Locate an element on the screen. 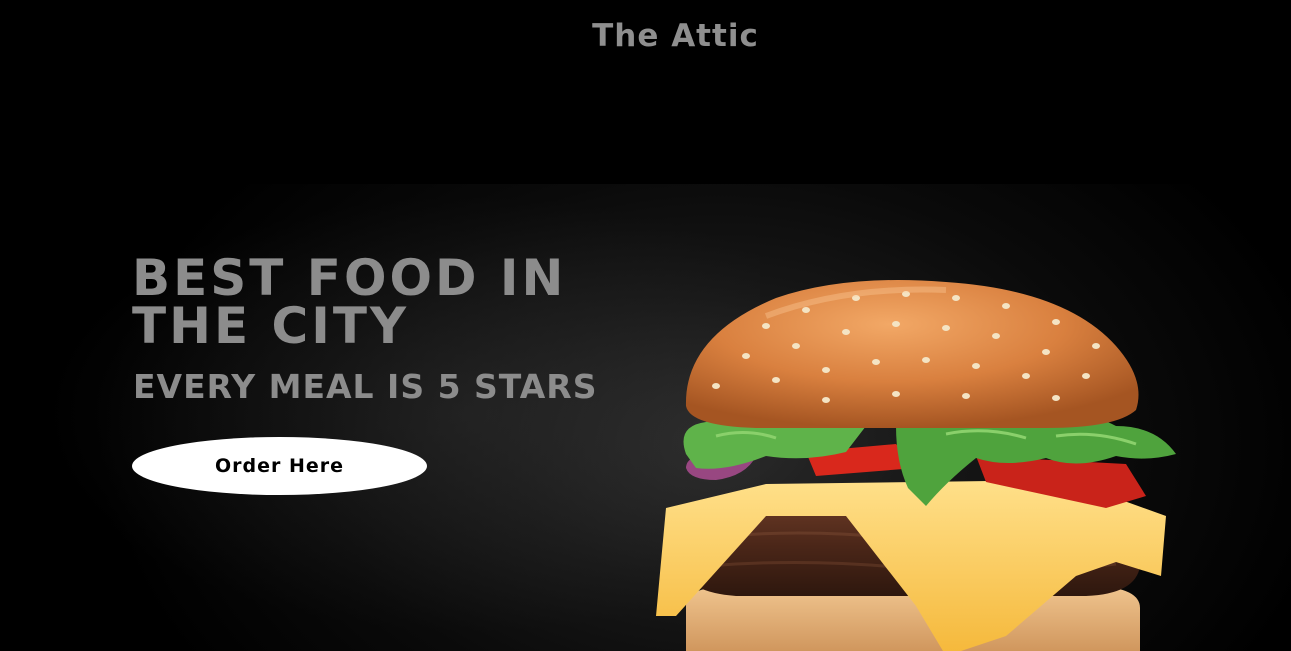 The image size is (1291, 651). site-title: The Attic is located at coordinates (675, 36).